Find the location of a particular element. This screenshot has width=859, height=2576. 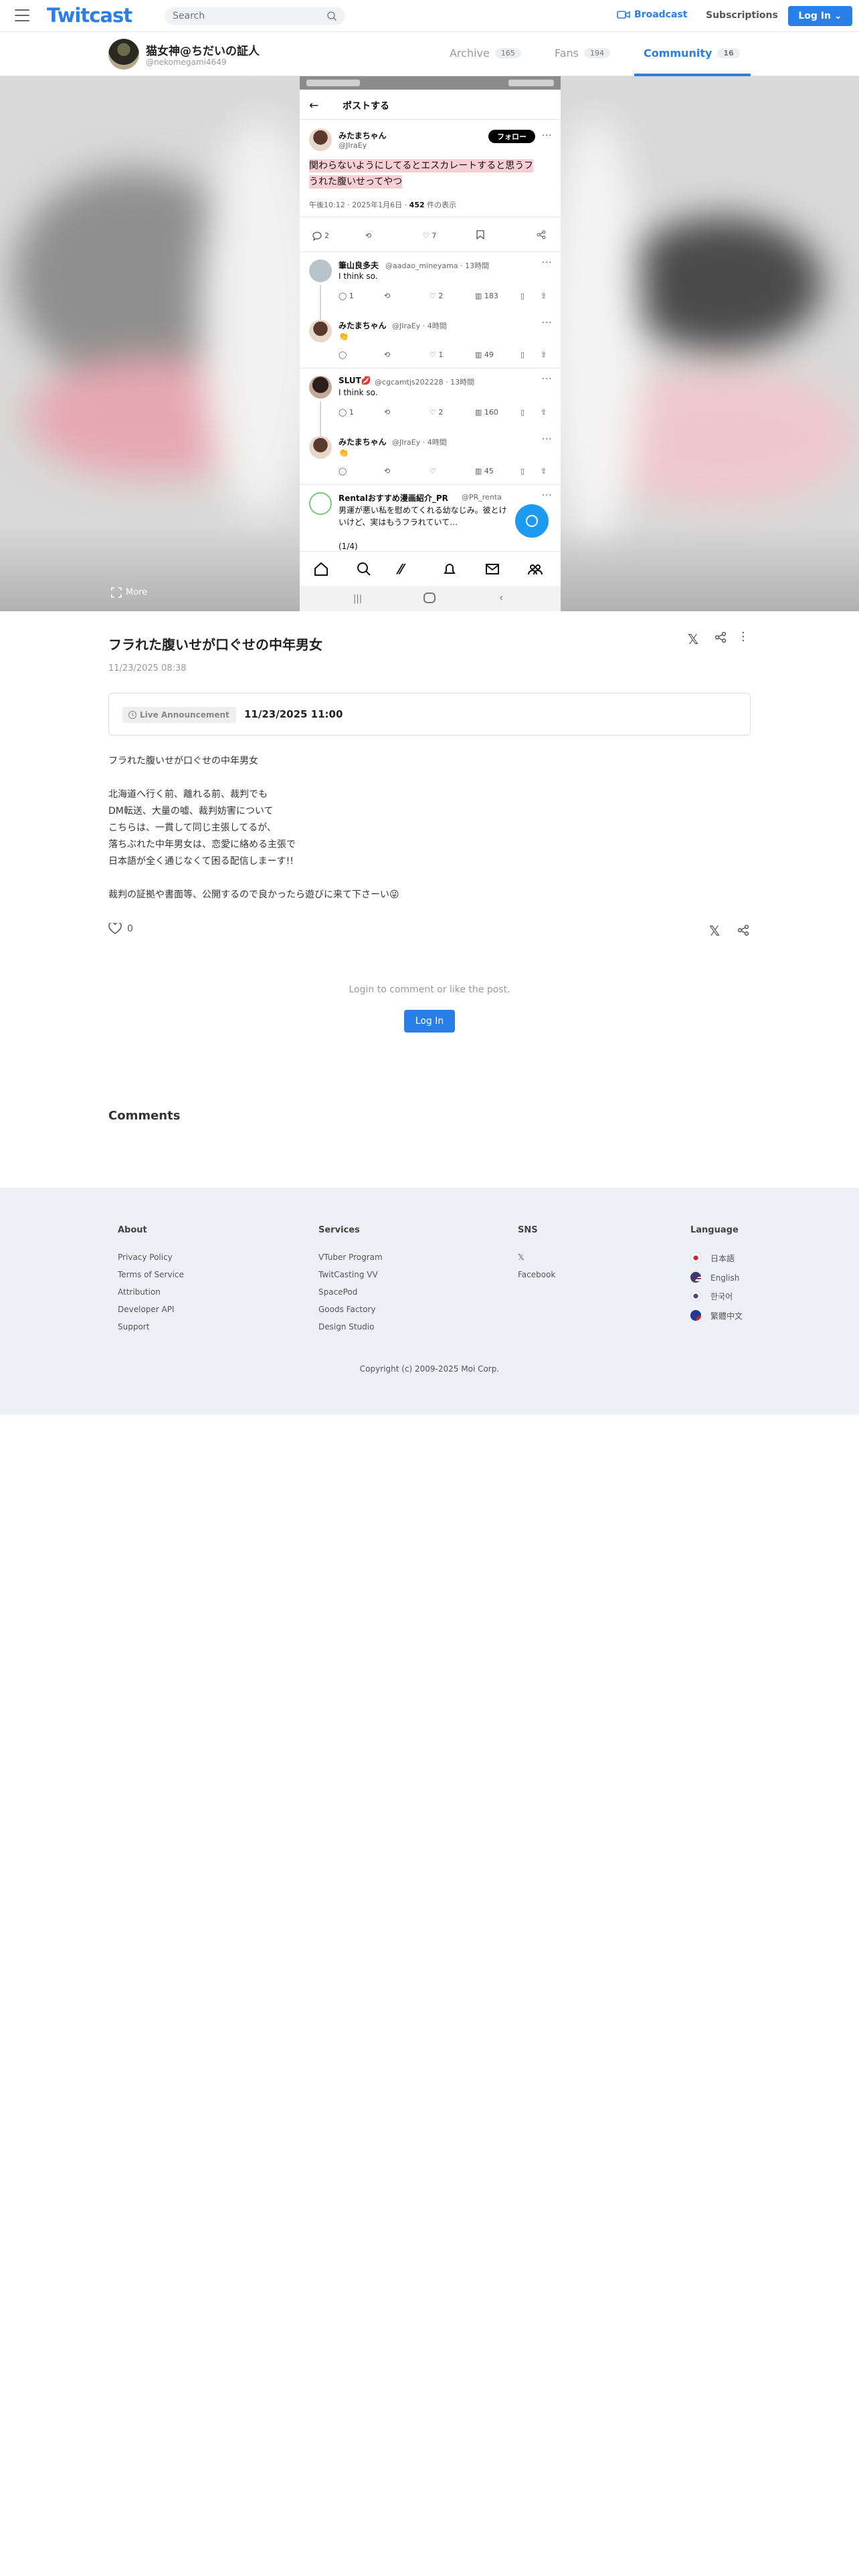

post-date: 11/23/2025 08:38 is located at coordinates (147, 668).